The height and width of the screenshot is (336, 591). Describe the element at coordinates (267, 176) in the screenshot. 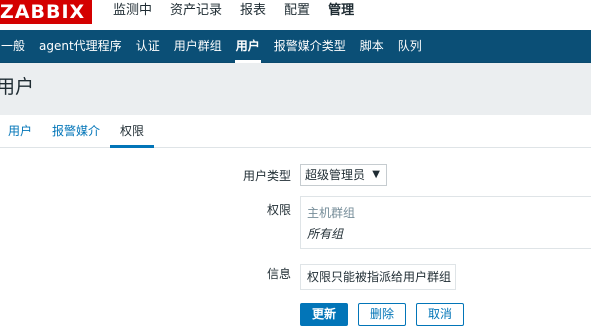

I see `user-type-label: 用户类型` at that location.